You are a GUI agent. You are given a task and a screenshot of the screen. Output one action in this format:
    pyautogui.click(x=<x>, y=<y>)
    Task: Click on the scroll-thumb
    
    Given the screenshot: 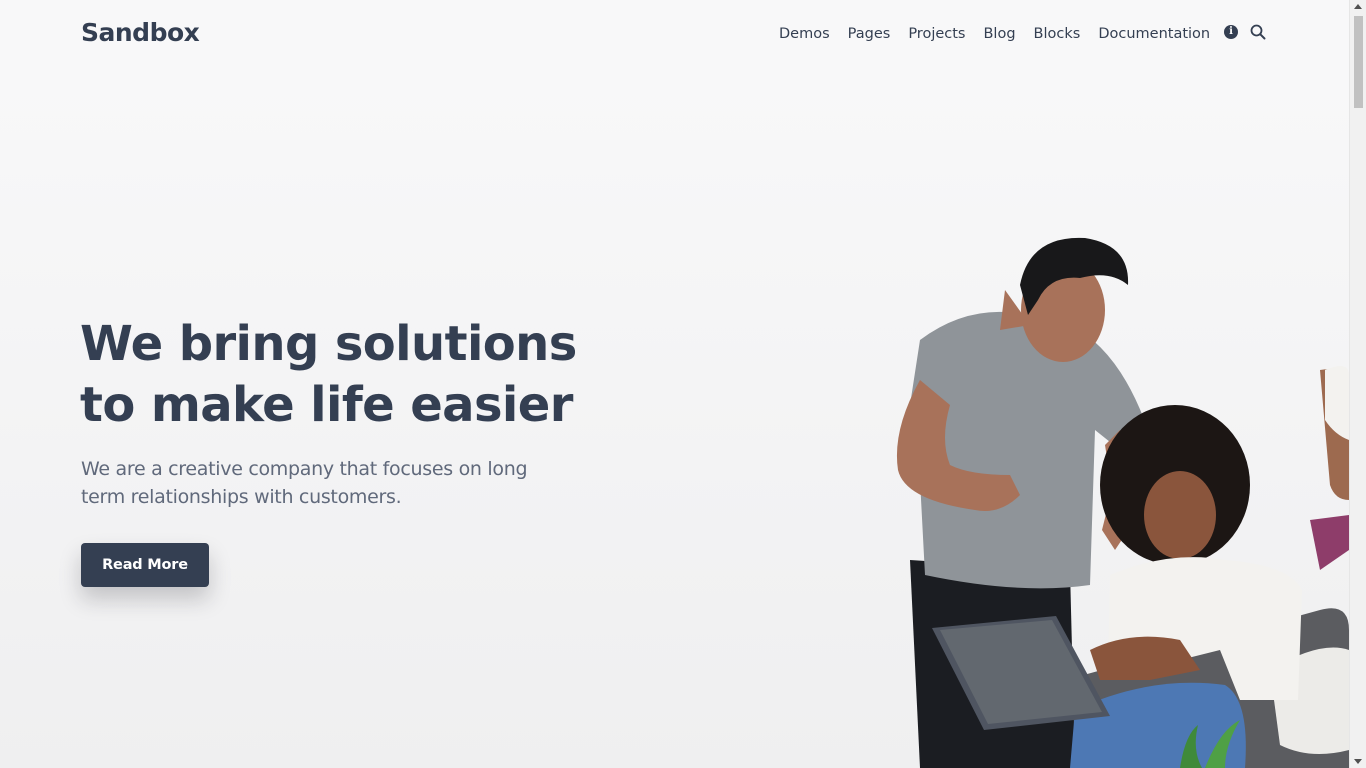 What is the action you would take?
    pyautogui.click(x=1358, y=62)
    